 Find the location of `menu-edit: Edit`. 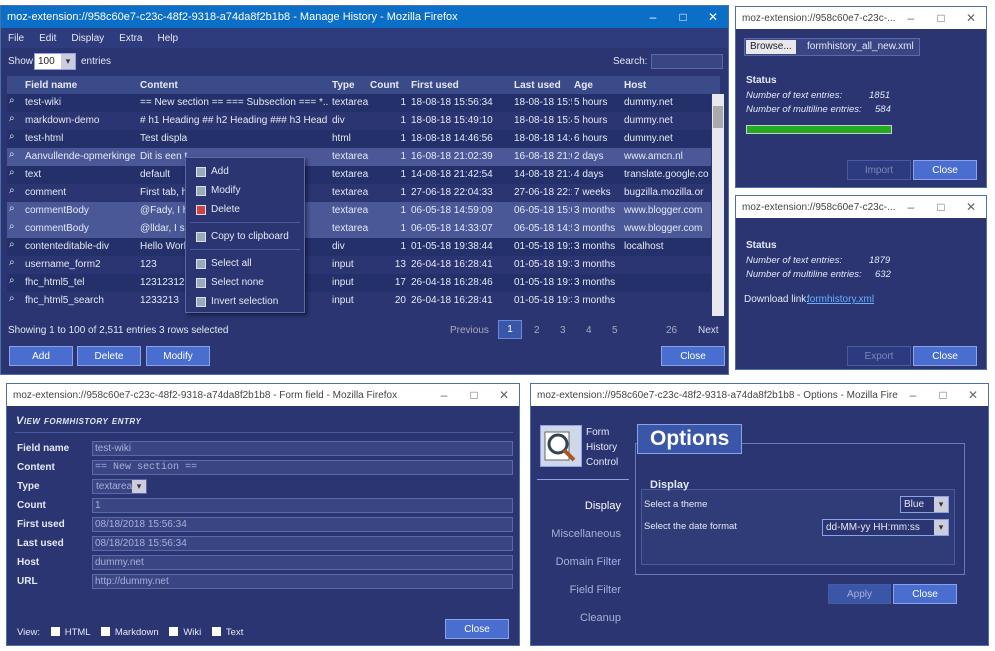

menu-edit: Edit is located at coordinates (47, 38).